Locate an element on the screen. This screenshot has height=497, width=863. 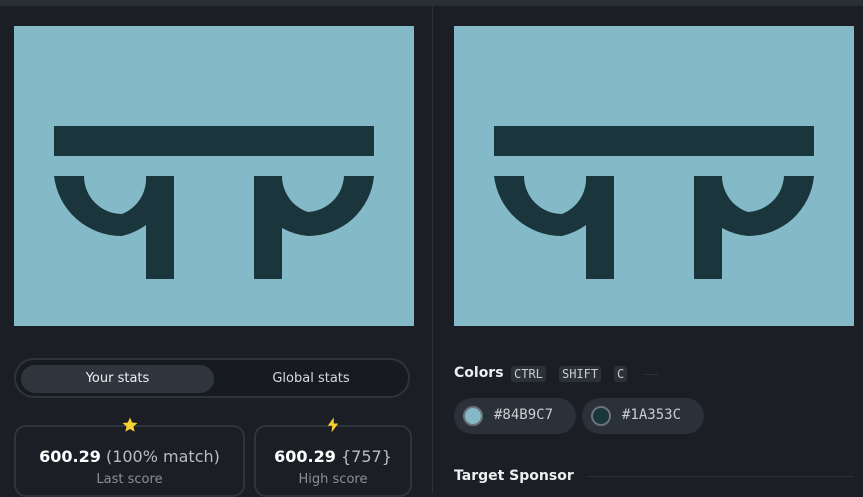
panel-divider is located at coordinates (432, 249).